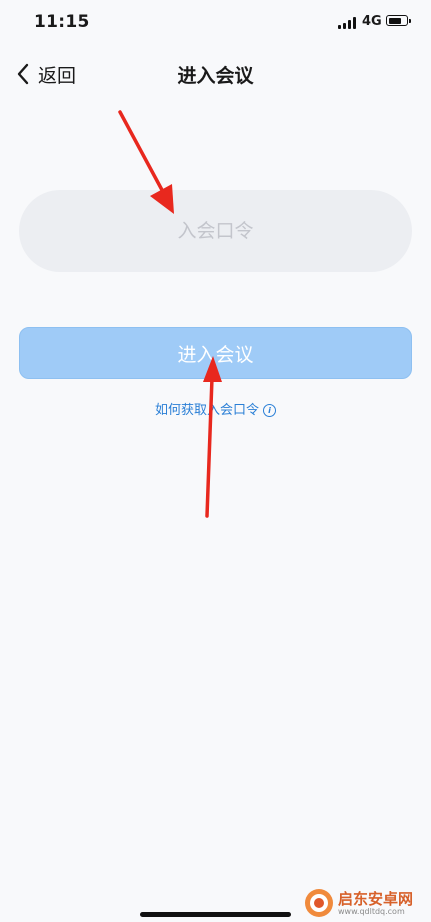 Image resolution: width=431 pixels, height=922 pixels. Describe the element at coordinates (215, 914) in the screenshot. I see `home-indicator` at that location.